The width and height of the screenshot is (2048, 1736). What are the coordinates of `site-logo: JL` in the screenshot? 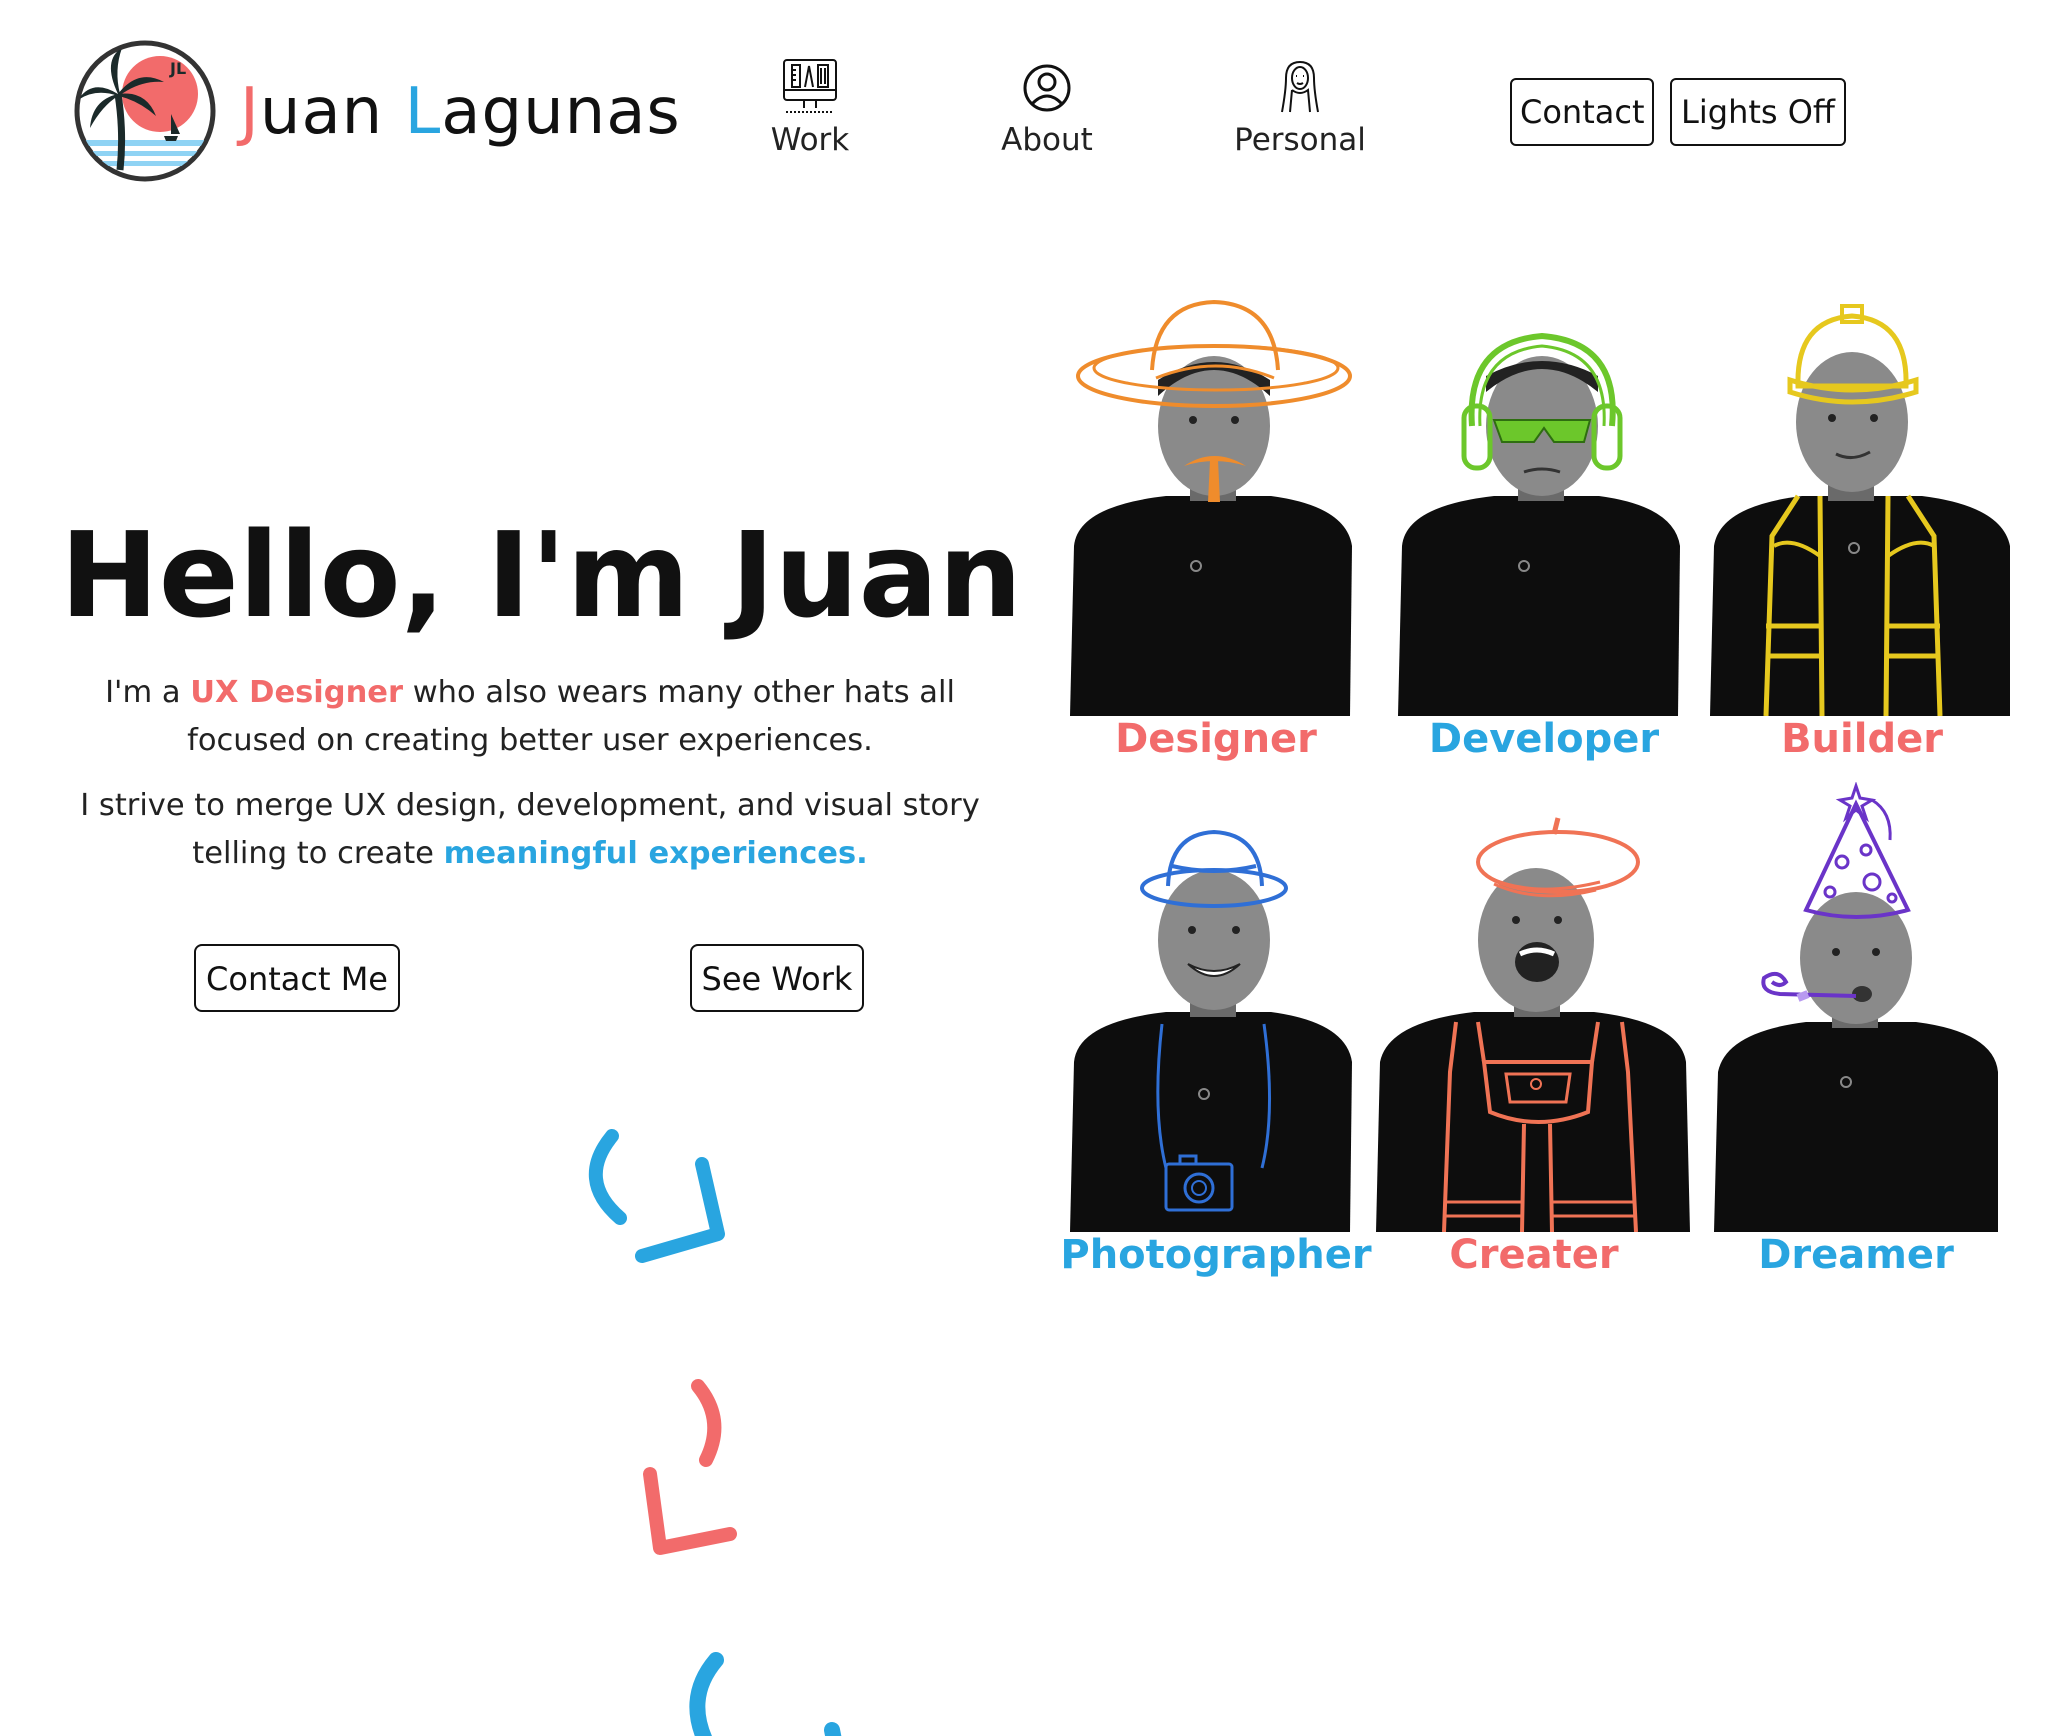 It's located at (145, 111).